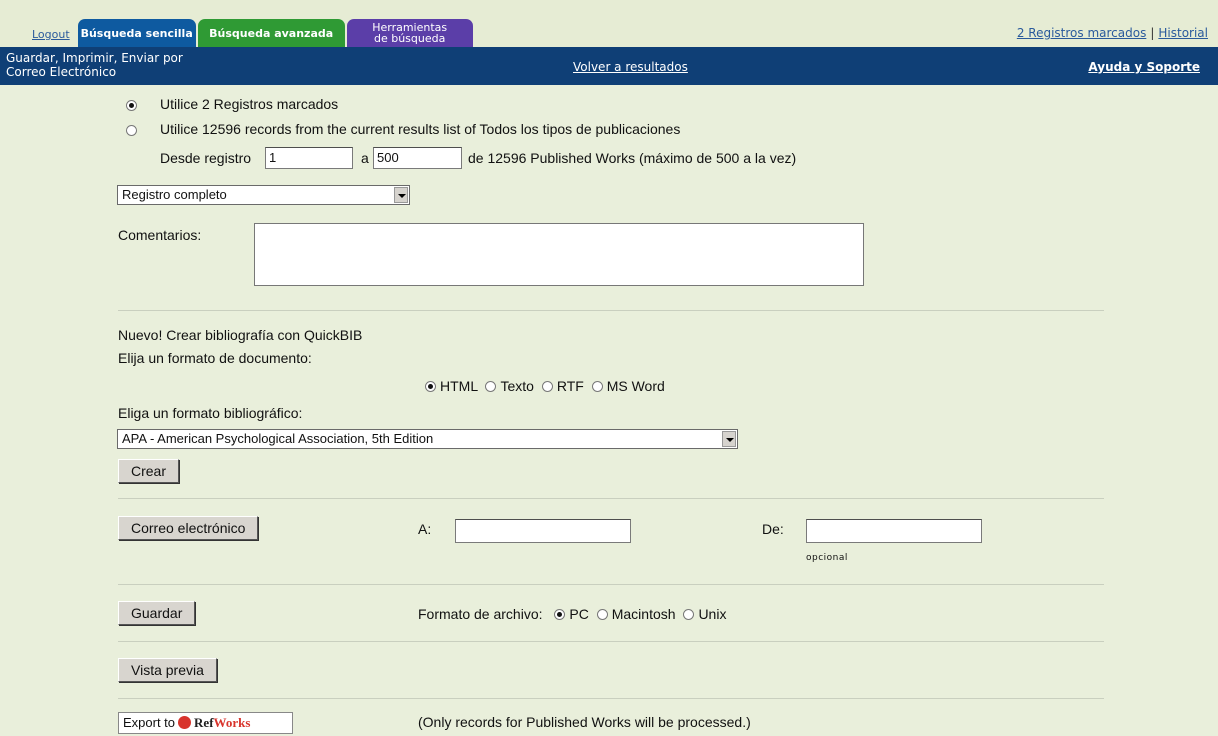 The image size is (1218, 736). Describe the element at coordinates (643, 614) in the screenshot. I see `file-format-mac: Macintosh` at that location.